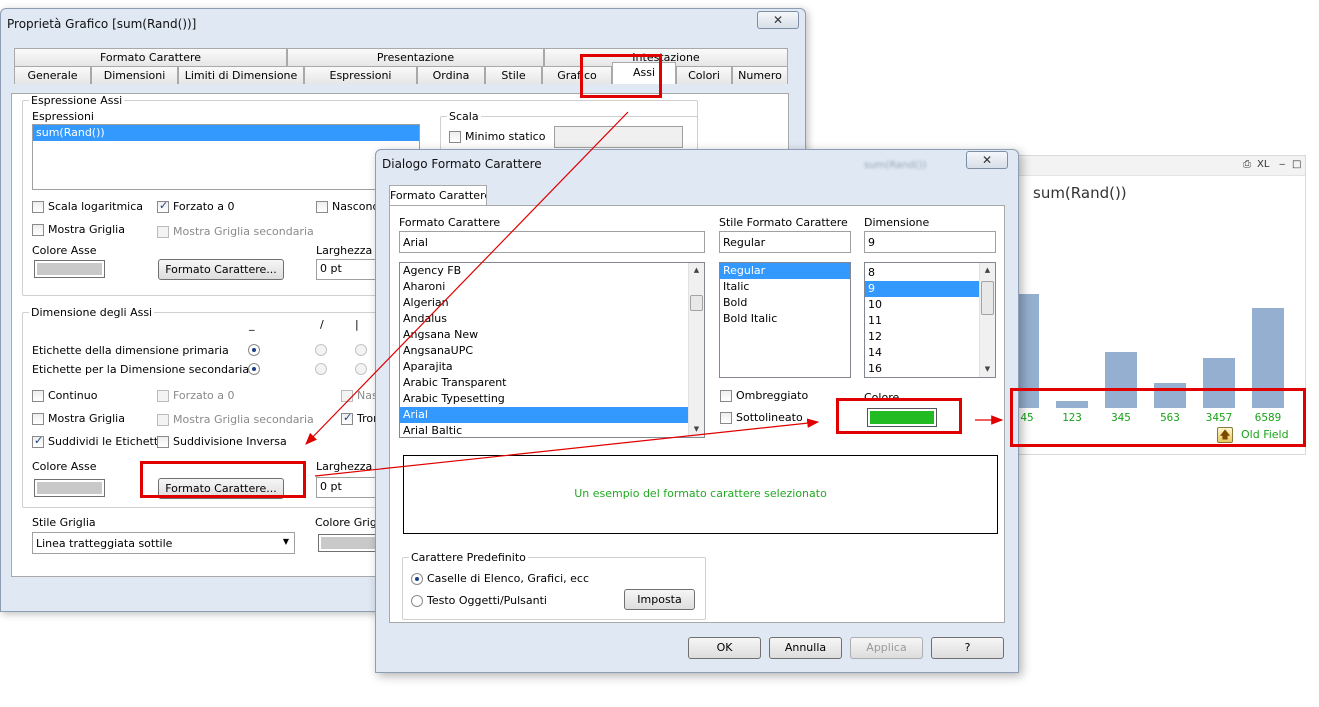 The height and width of the screenshot is (707, 1319). Describe the element at coordinates (567, 447) in the screenshot. I see `arrow-button-to-colore` at that location.